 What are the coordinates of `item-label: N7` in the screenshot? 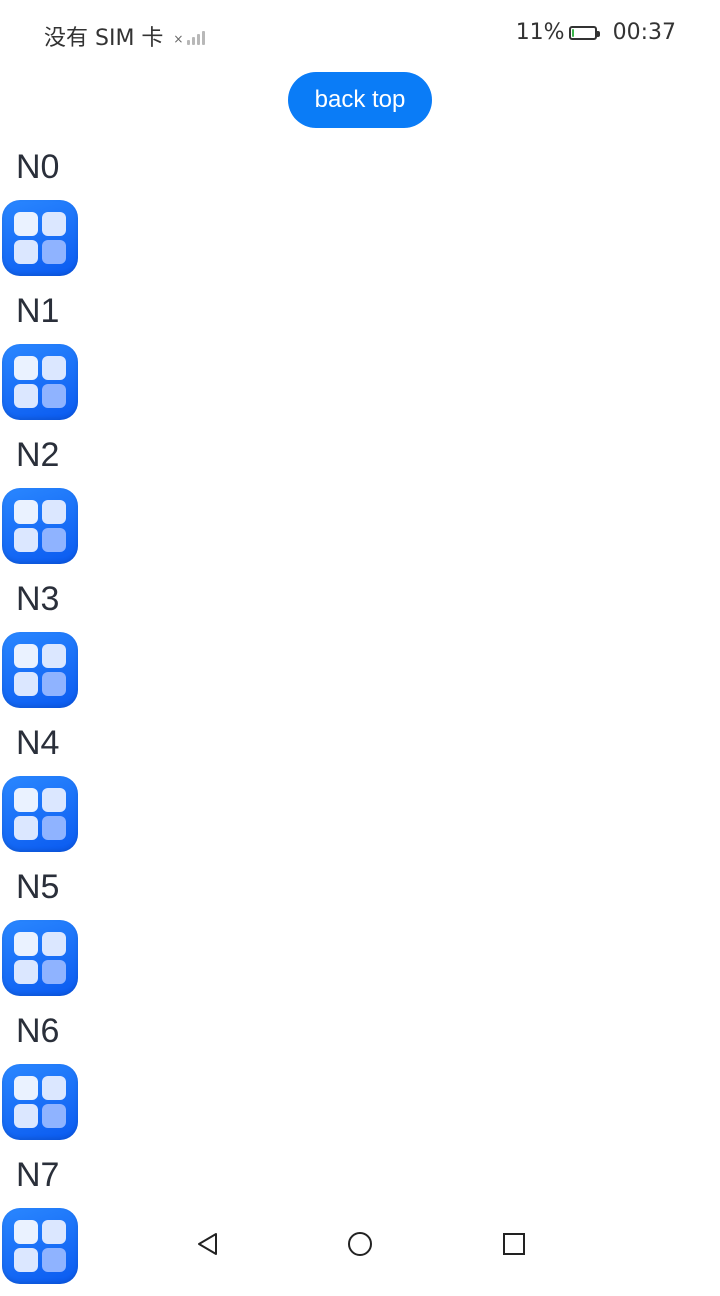 It's located at (38, 1175).